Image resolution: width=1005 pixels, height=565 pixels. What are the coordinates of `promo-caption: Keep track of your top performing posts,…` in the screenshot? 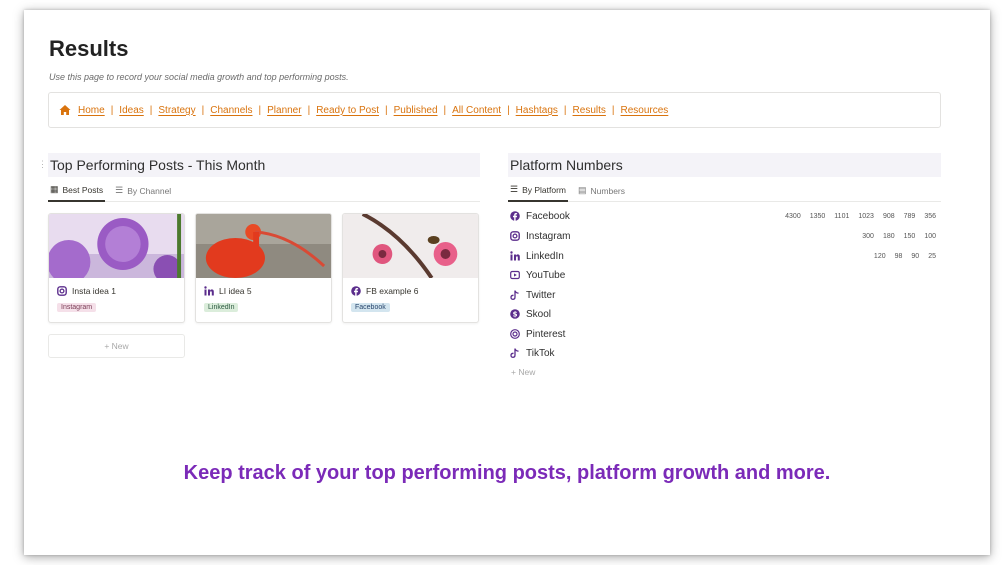 It's located at (507, 473).